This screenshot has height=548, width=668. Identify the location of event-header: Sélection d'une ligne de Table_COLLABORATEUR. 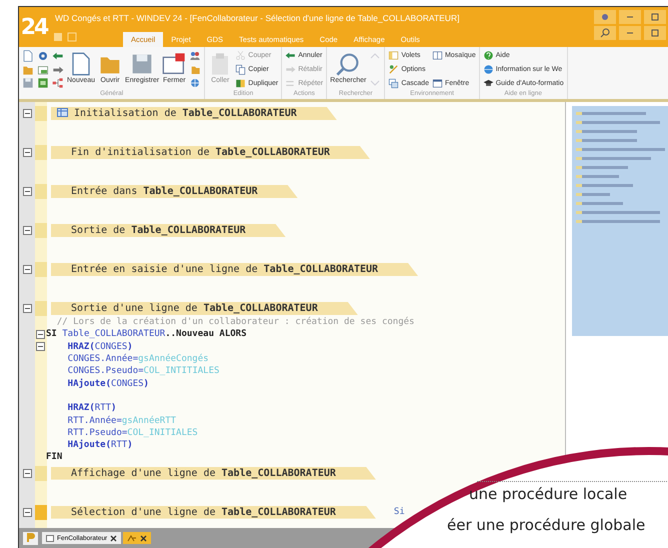
(213, 512).